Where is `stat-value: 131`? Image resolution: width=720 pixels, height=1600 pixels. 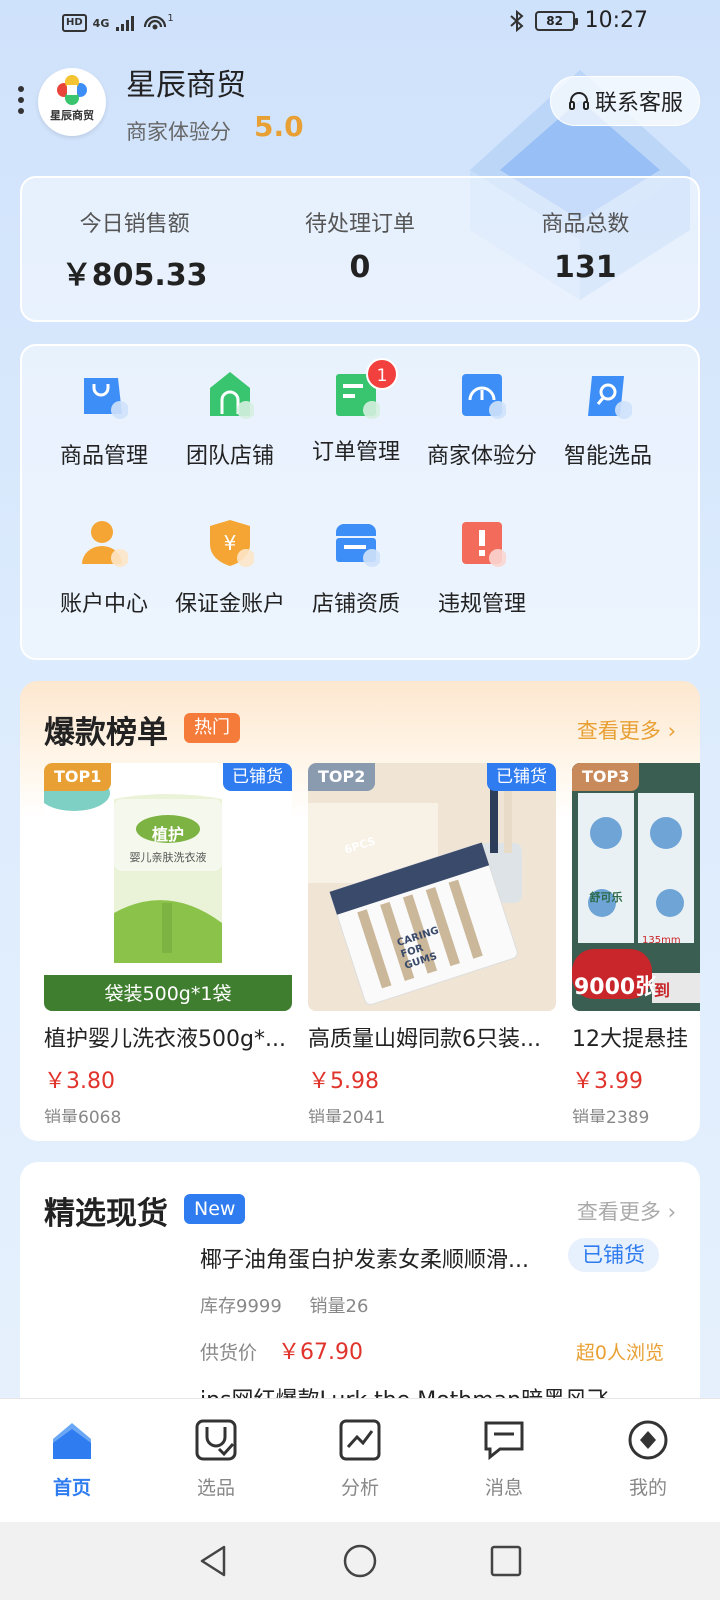 stat-value: 131 is located at coordinates (585, 267).